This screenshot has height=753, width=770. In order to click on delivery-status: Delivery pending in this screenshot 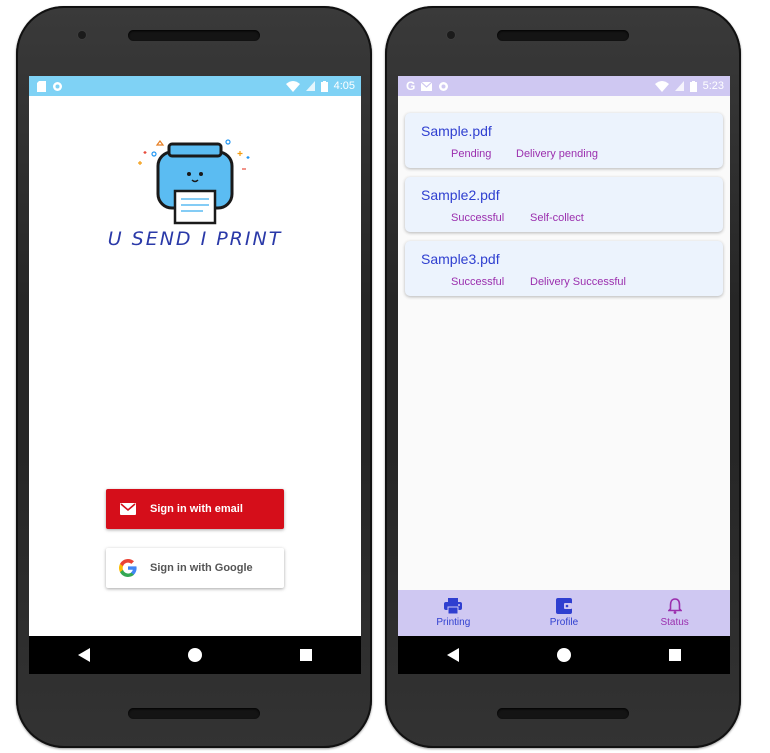, I will do `click(557, 154)`.